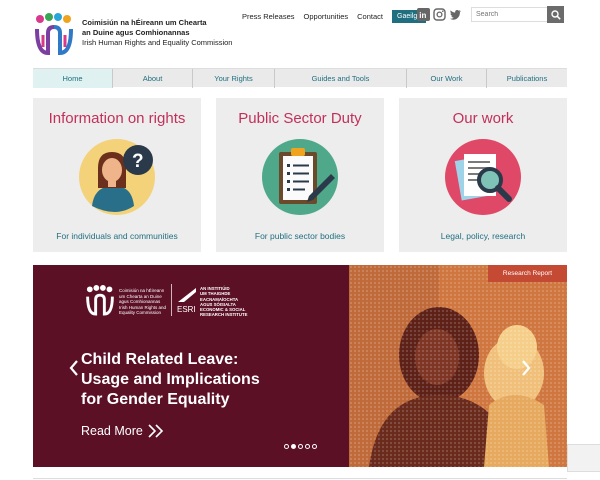 The image size is (600, 480). I want to click on partner-divider, so click(171, 300).